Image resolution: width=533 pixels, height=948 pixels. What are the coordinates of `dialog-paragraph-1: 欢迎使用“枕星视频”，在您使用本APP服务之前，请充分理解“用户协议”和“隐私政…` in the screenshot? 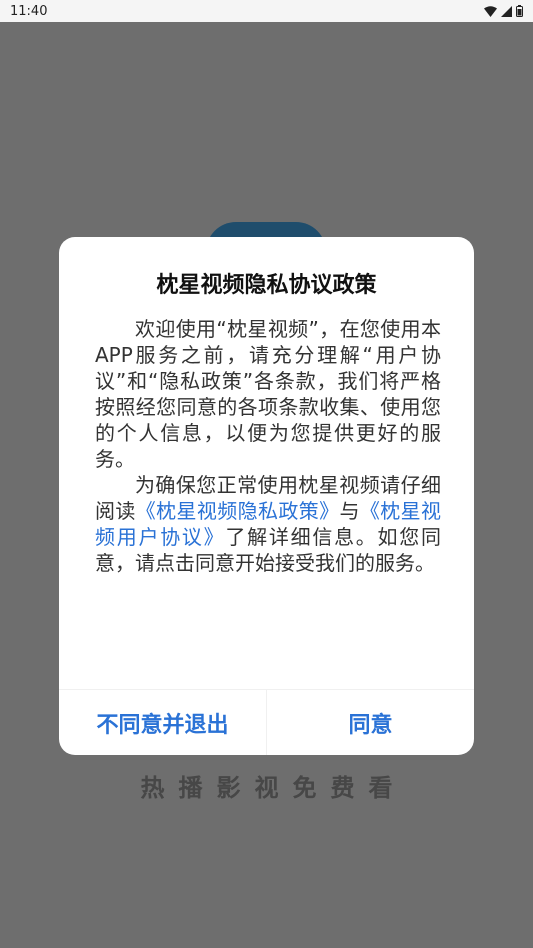 It's located at (268, 394).